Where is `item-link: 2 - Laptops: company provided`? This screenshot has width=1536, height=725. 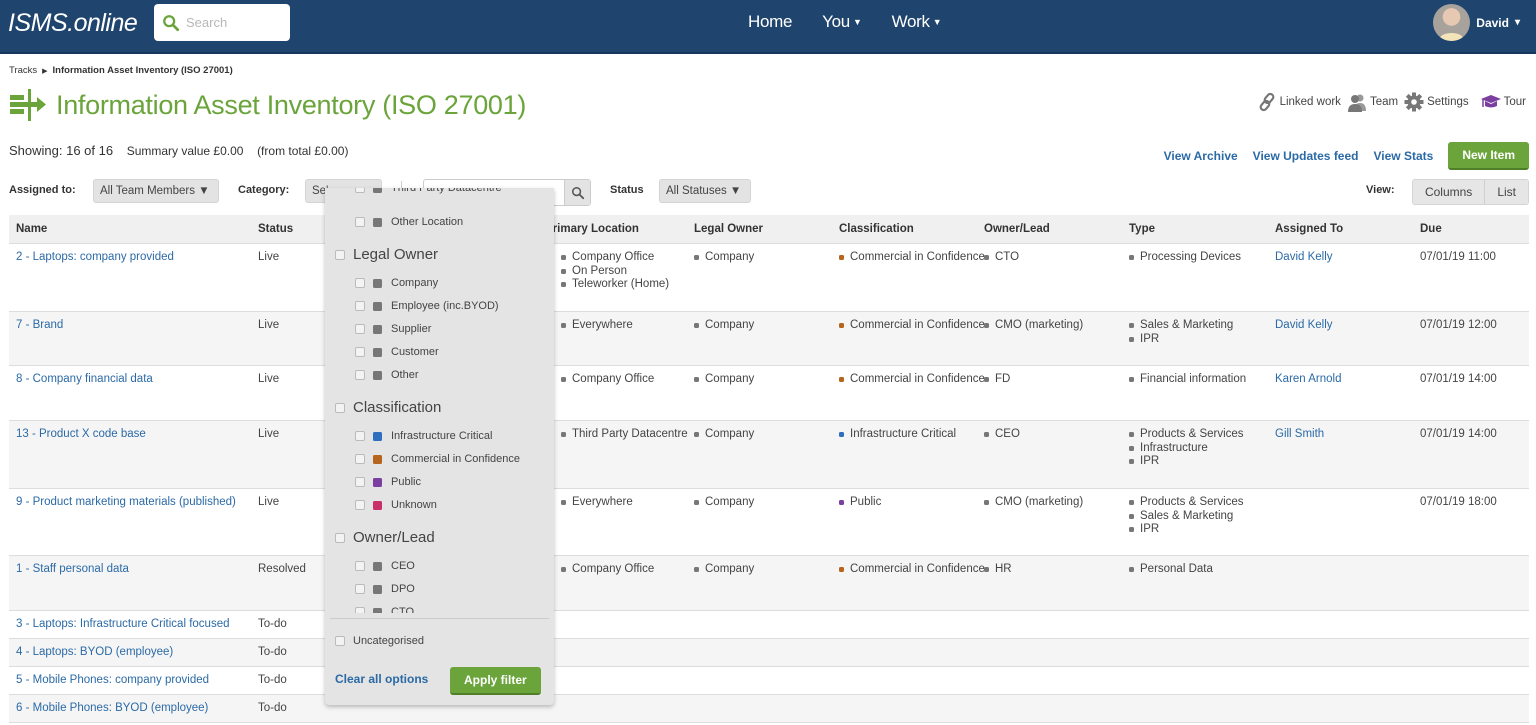
item-link: 2 - Laptops: company provided is located at coordinates (95, 257).